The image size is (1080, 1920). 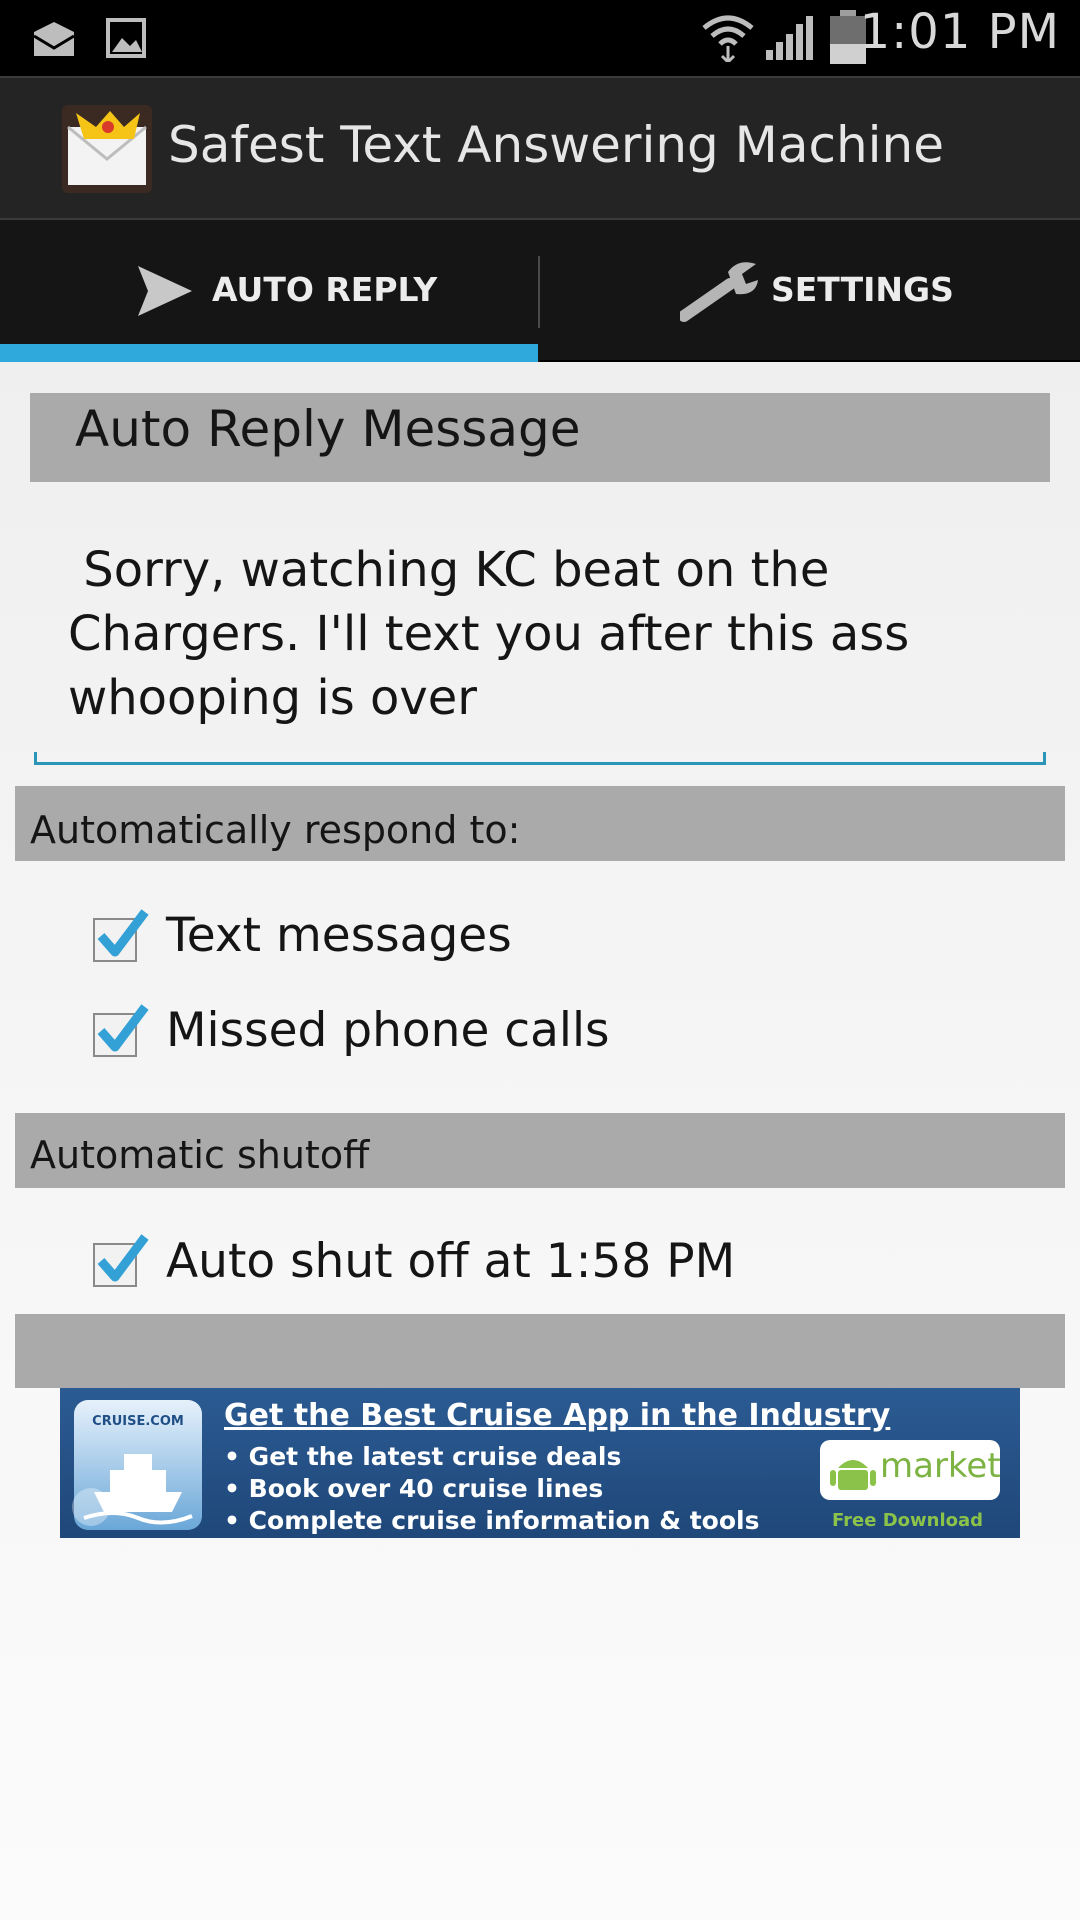 What do you see at coordinates (200, 1155) in the screenshot?
I see `shutoff-section-header: Automatic shutoff` at bounding box center [200, 1155].